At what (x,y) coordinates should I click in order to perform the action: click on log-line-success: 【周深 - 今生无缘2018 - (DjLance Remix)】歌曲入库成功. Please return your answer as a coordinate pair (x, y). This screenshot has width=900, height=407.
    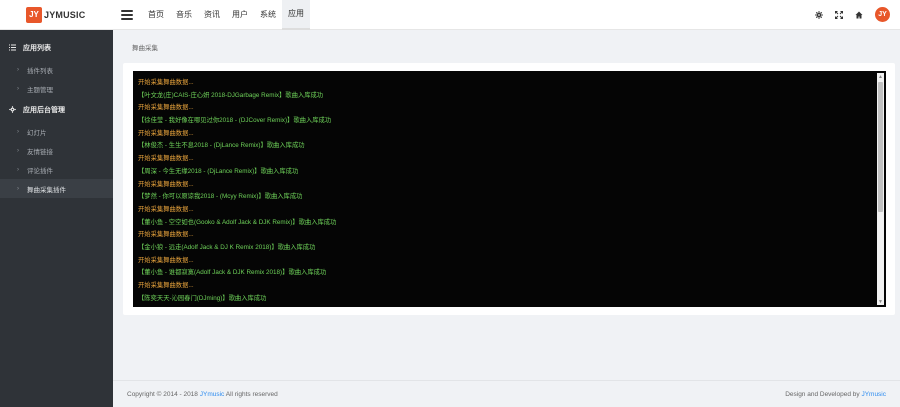
    Looking at the image, I should click on (218, 171).